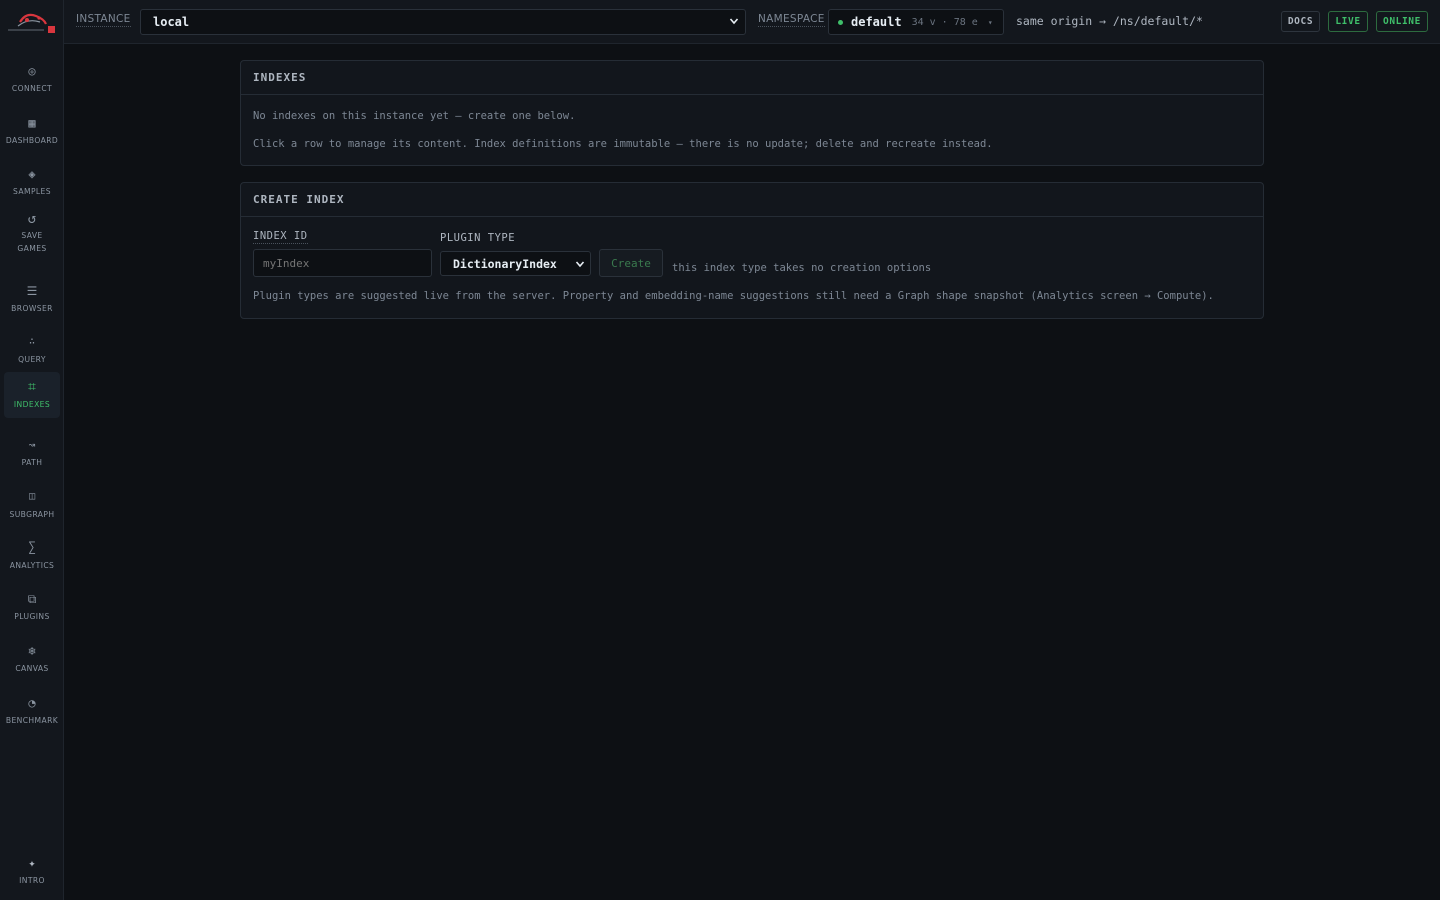 Image resolution: width=1440 pixels, height=900 pixels. What do you see at coordinates (443, 22) in the screenshot?
I see `instance-select: local` at bounding box center [443, 22].